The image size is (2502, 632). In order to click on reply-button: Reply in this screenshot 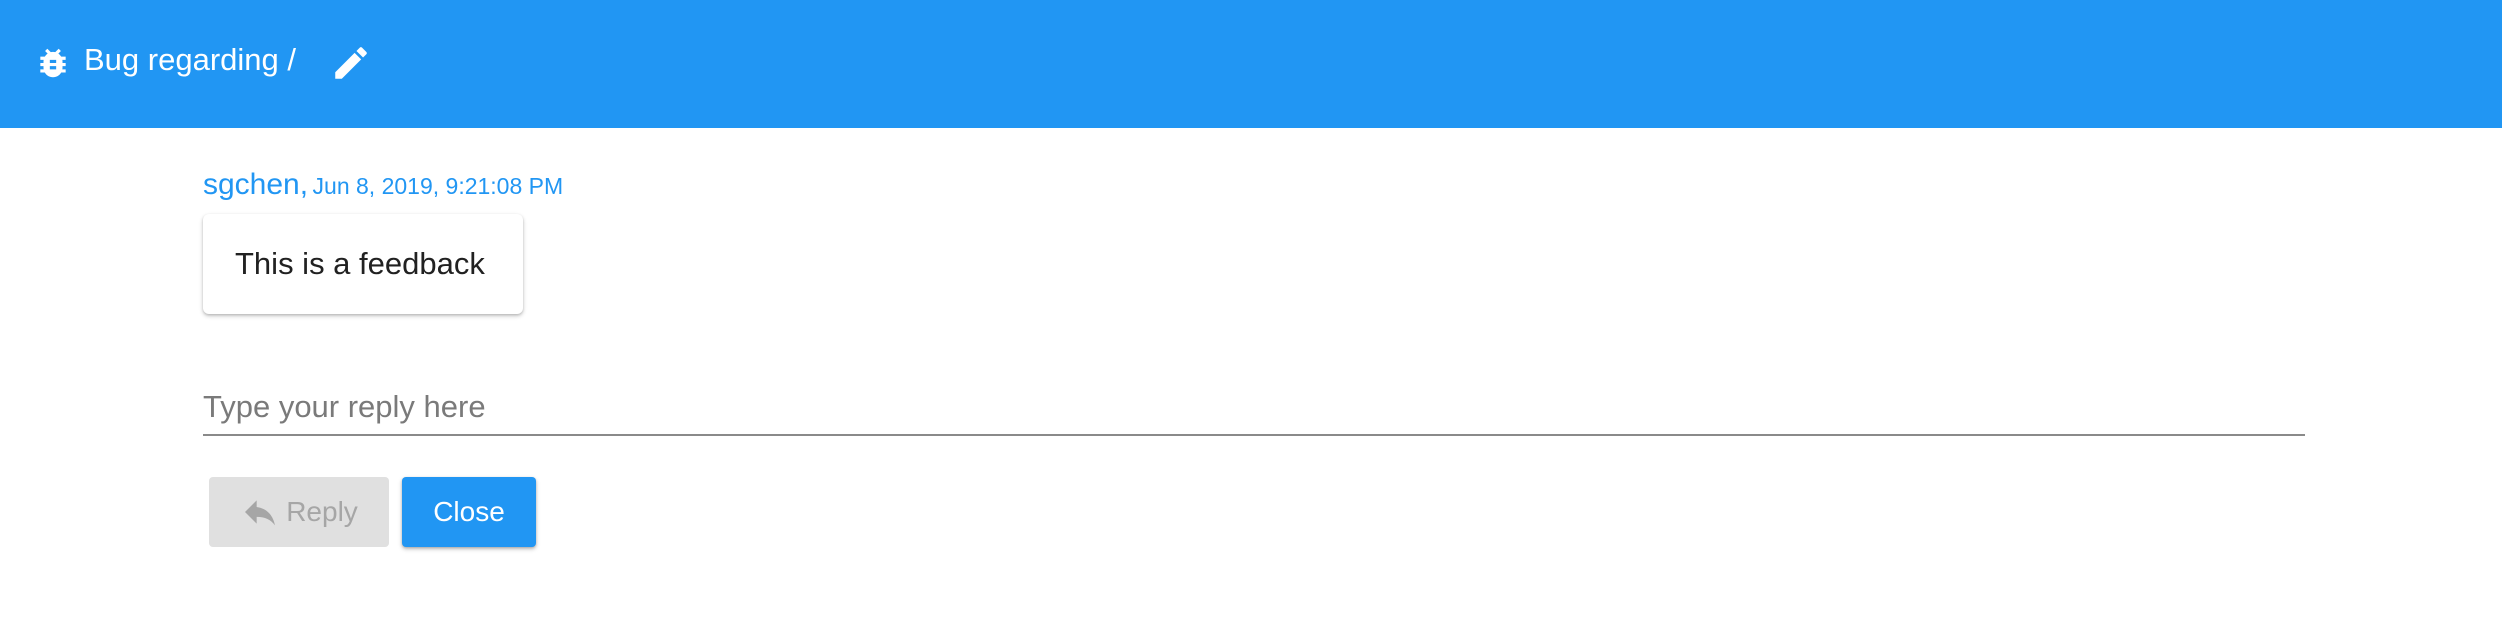, I will do `click(299, 512)`.